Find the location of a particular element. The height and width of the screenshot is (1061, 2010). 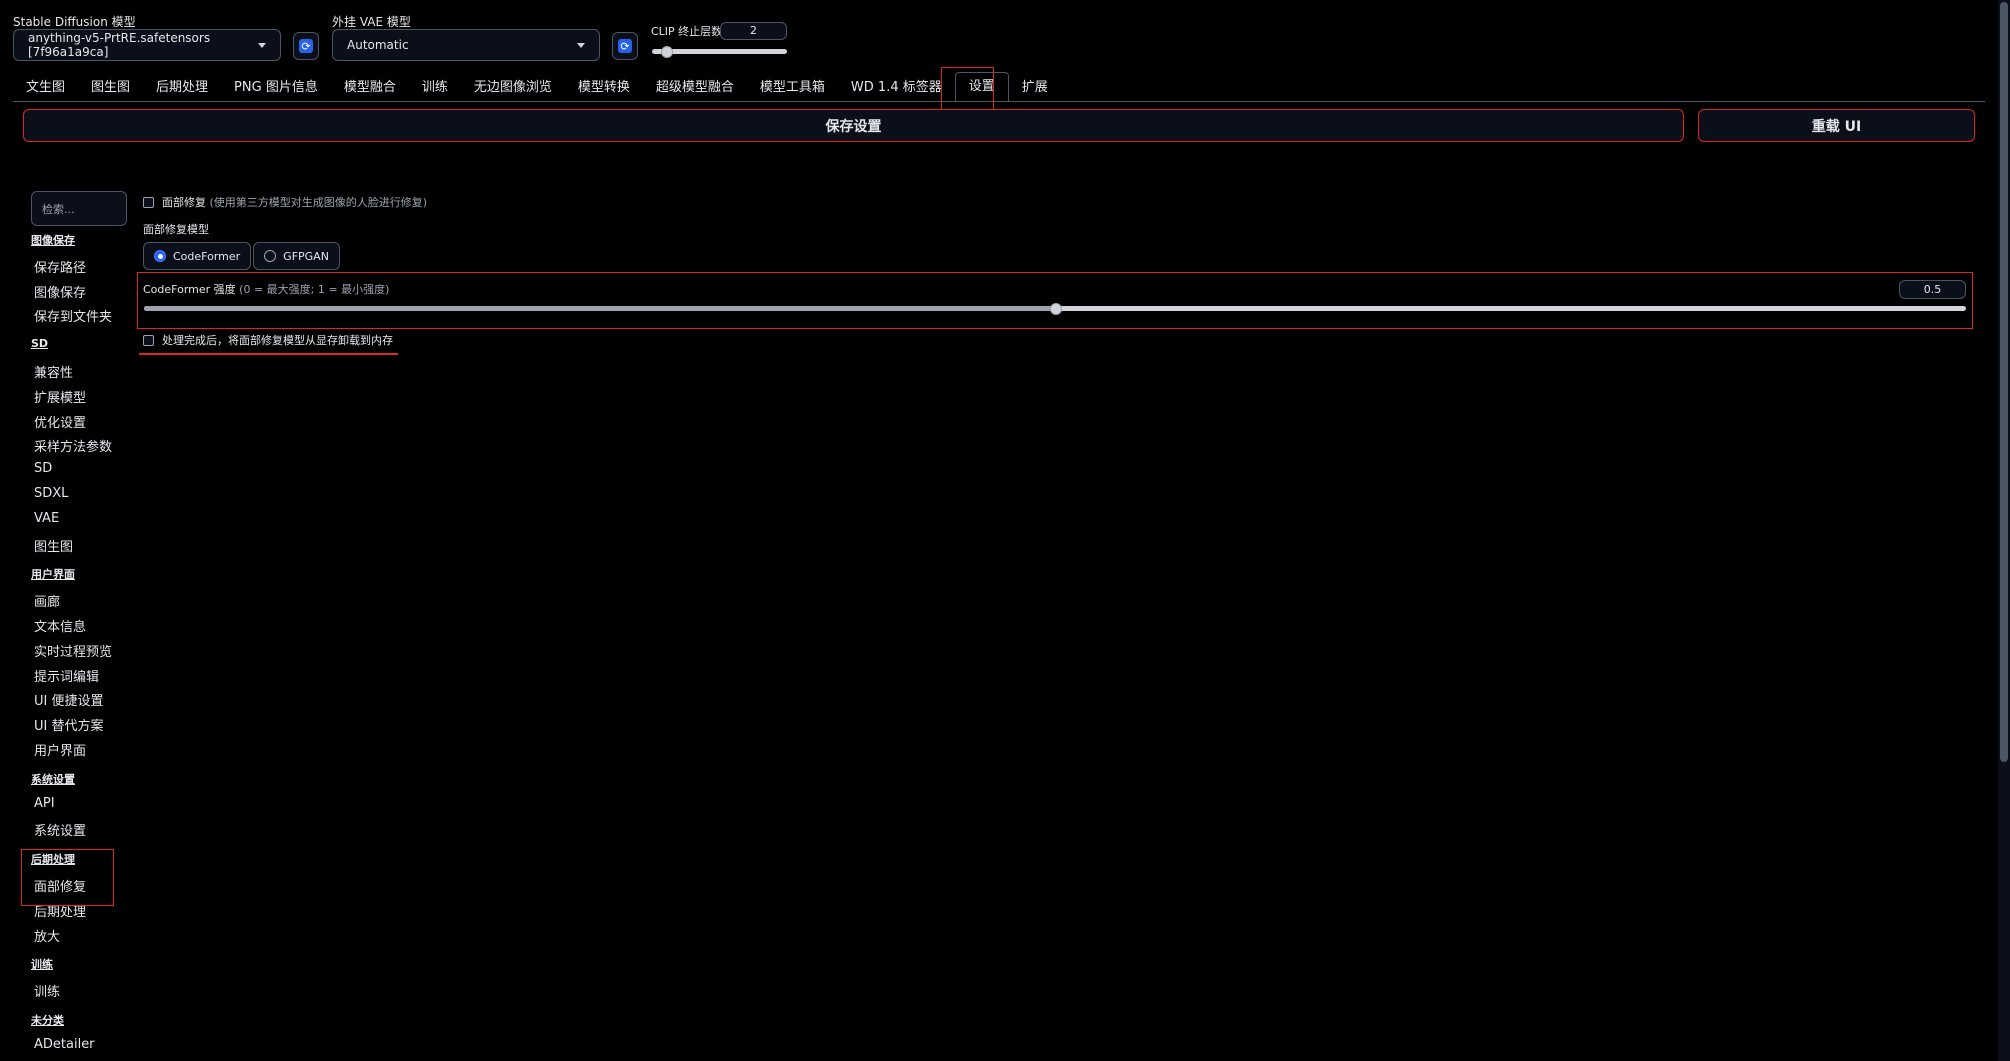

face-model-option-label: CodeFormer is located at coordinates (207, 256).